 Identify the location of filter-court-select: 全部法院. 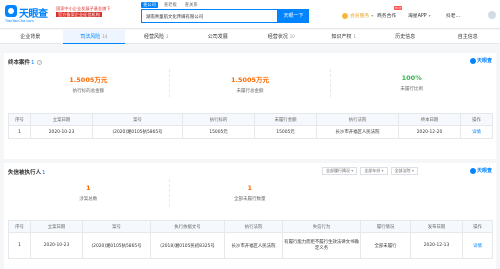
(404, 171).